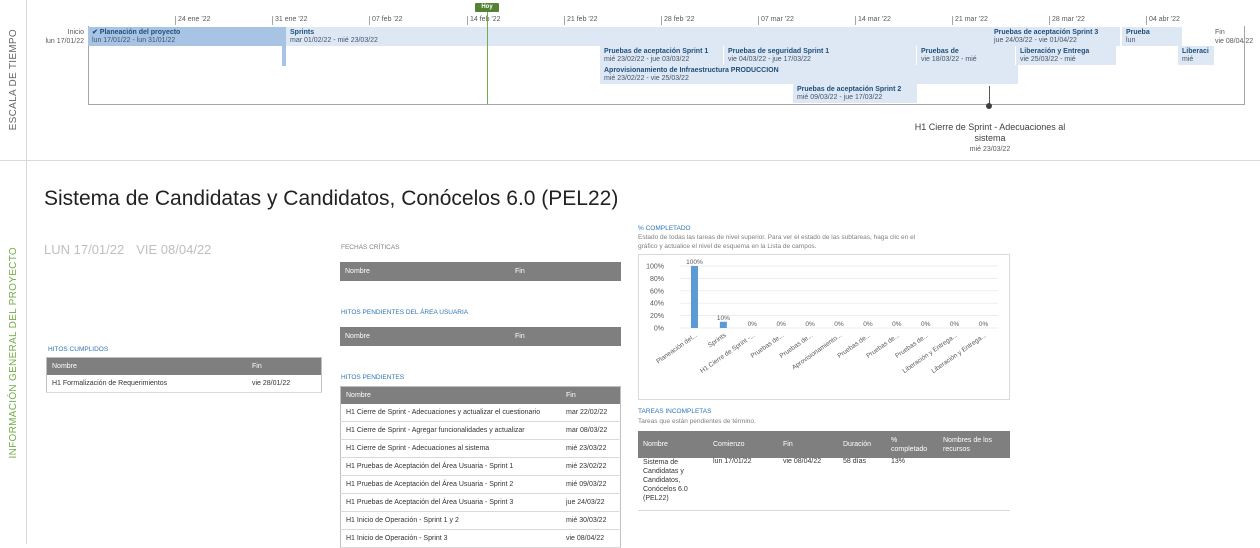  What do you see at coordinates (289, 20) in the screenshot?
I see `timeline-tick: 31 ene '22` at bounding box center [289, 20].